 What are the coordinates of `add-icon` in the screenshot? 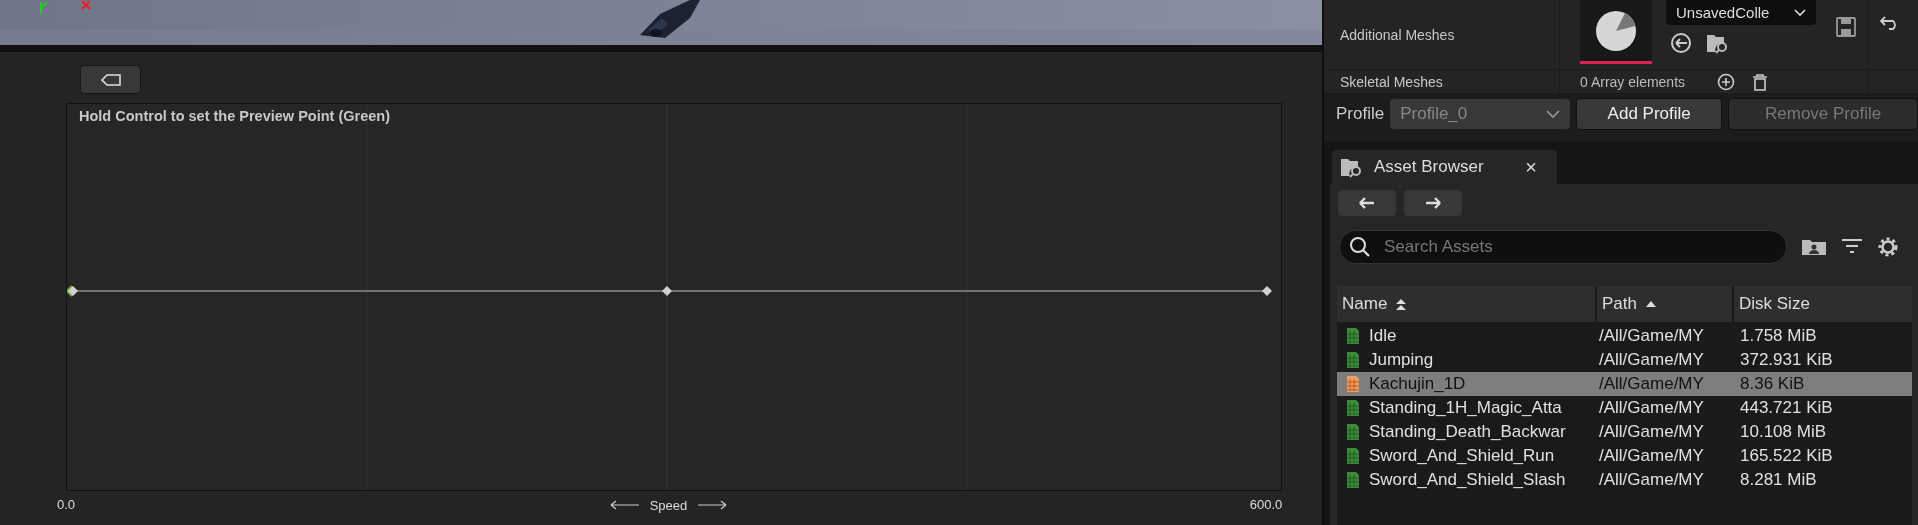 It's located at (1726, 81).